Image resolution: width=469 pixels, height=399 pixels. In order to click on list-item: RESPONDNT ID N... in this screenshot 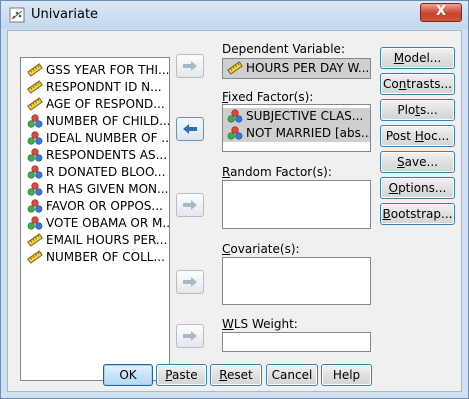, I will do `click(95, 87)`.